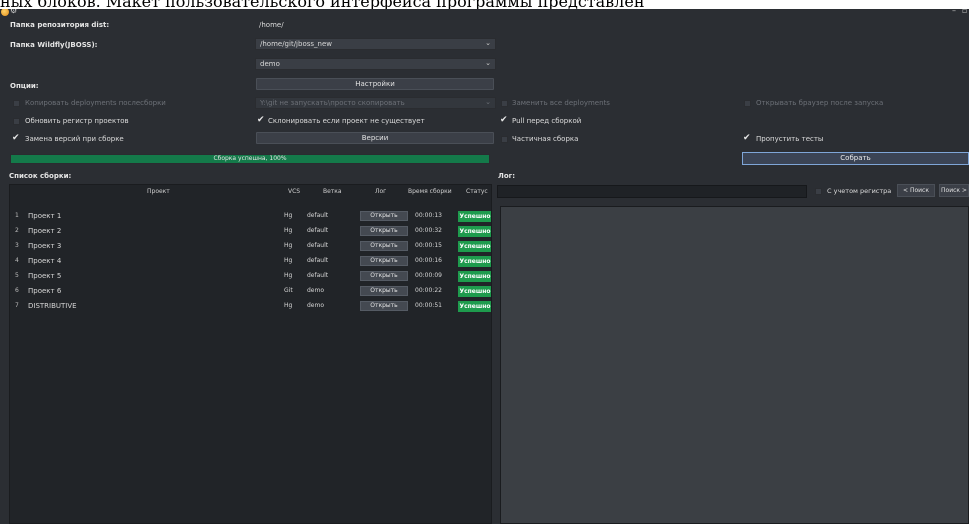  Describe the element at coordinates (504, 120) in the screenshot. I see `pull-before-build-checkbox: ✔` at that location.